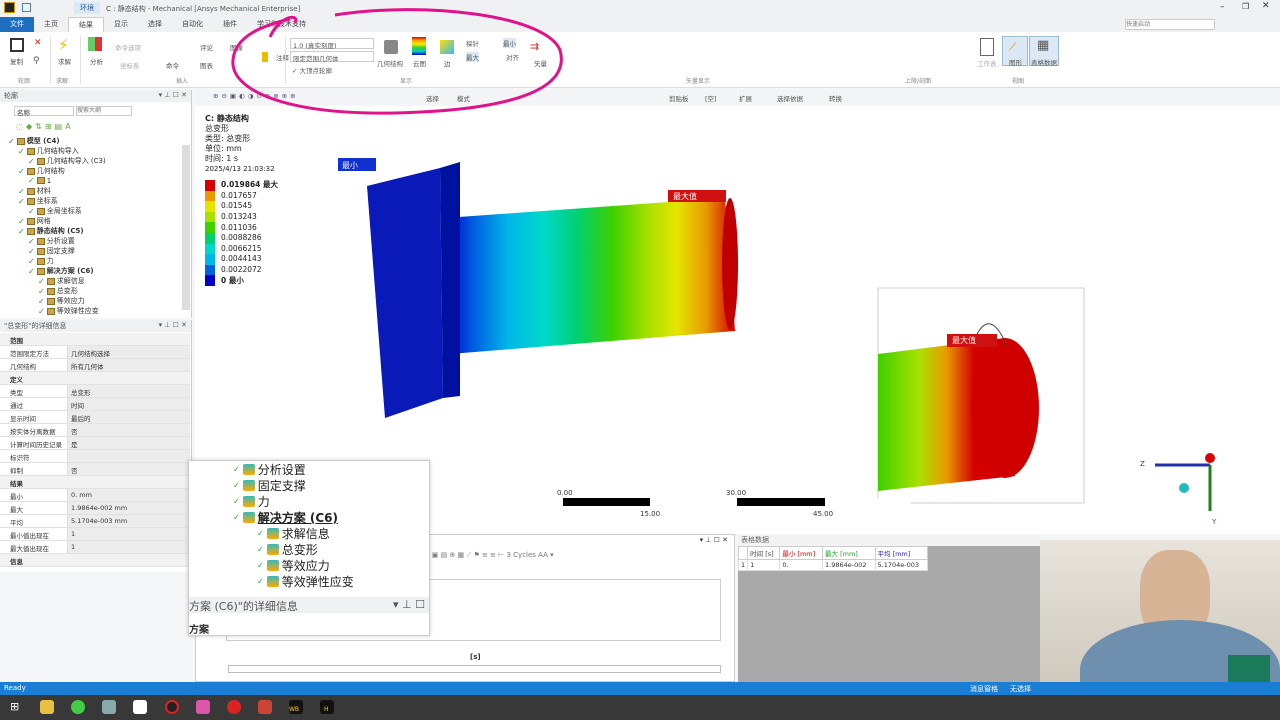 This screenshot has height=720, width=1280. Describe the element at coordinates (265, 707) in the screenshot. I see `powerpoint-icon` at that location.